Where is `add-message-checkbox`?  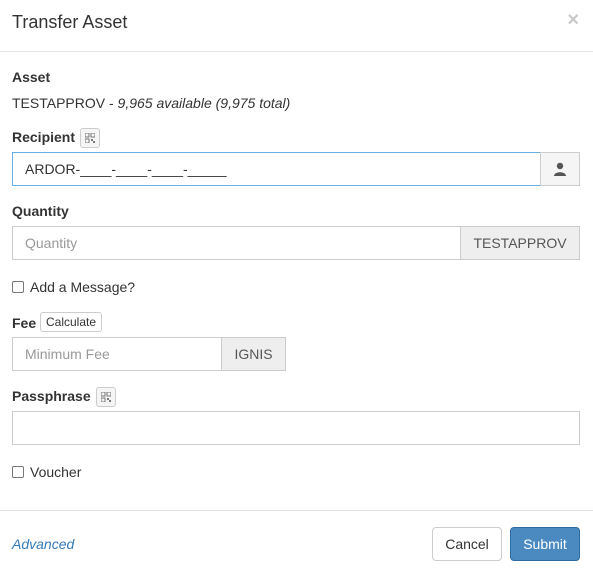 add-message-checkbox is located at coordinates (18, 287).